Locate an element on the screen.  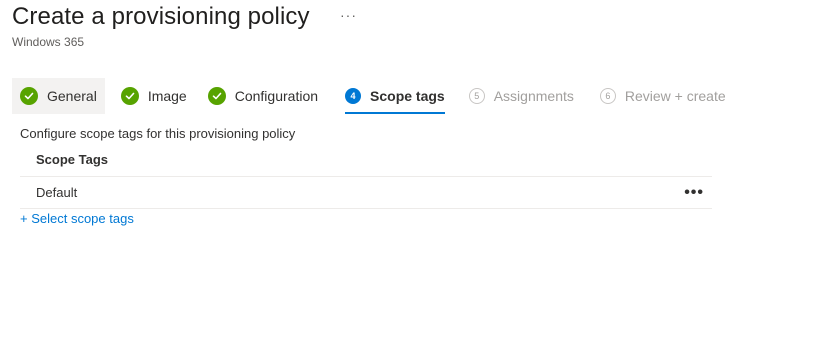
step-label: General is located at coordinates (72, 96).